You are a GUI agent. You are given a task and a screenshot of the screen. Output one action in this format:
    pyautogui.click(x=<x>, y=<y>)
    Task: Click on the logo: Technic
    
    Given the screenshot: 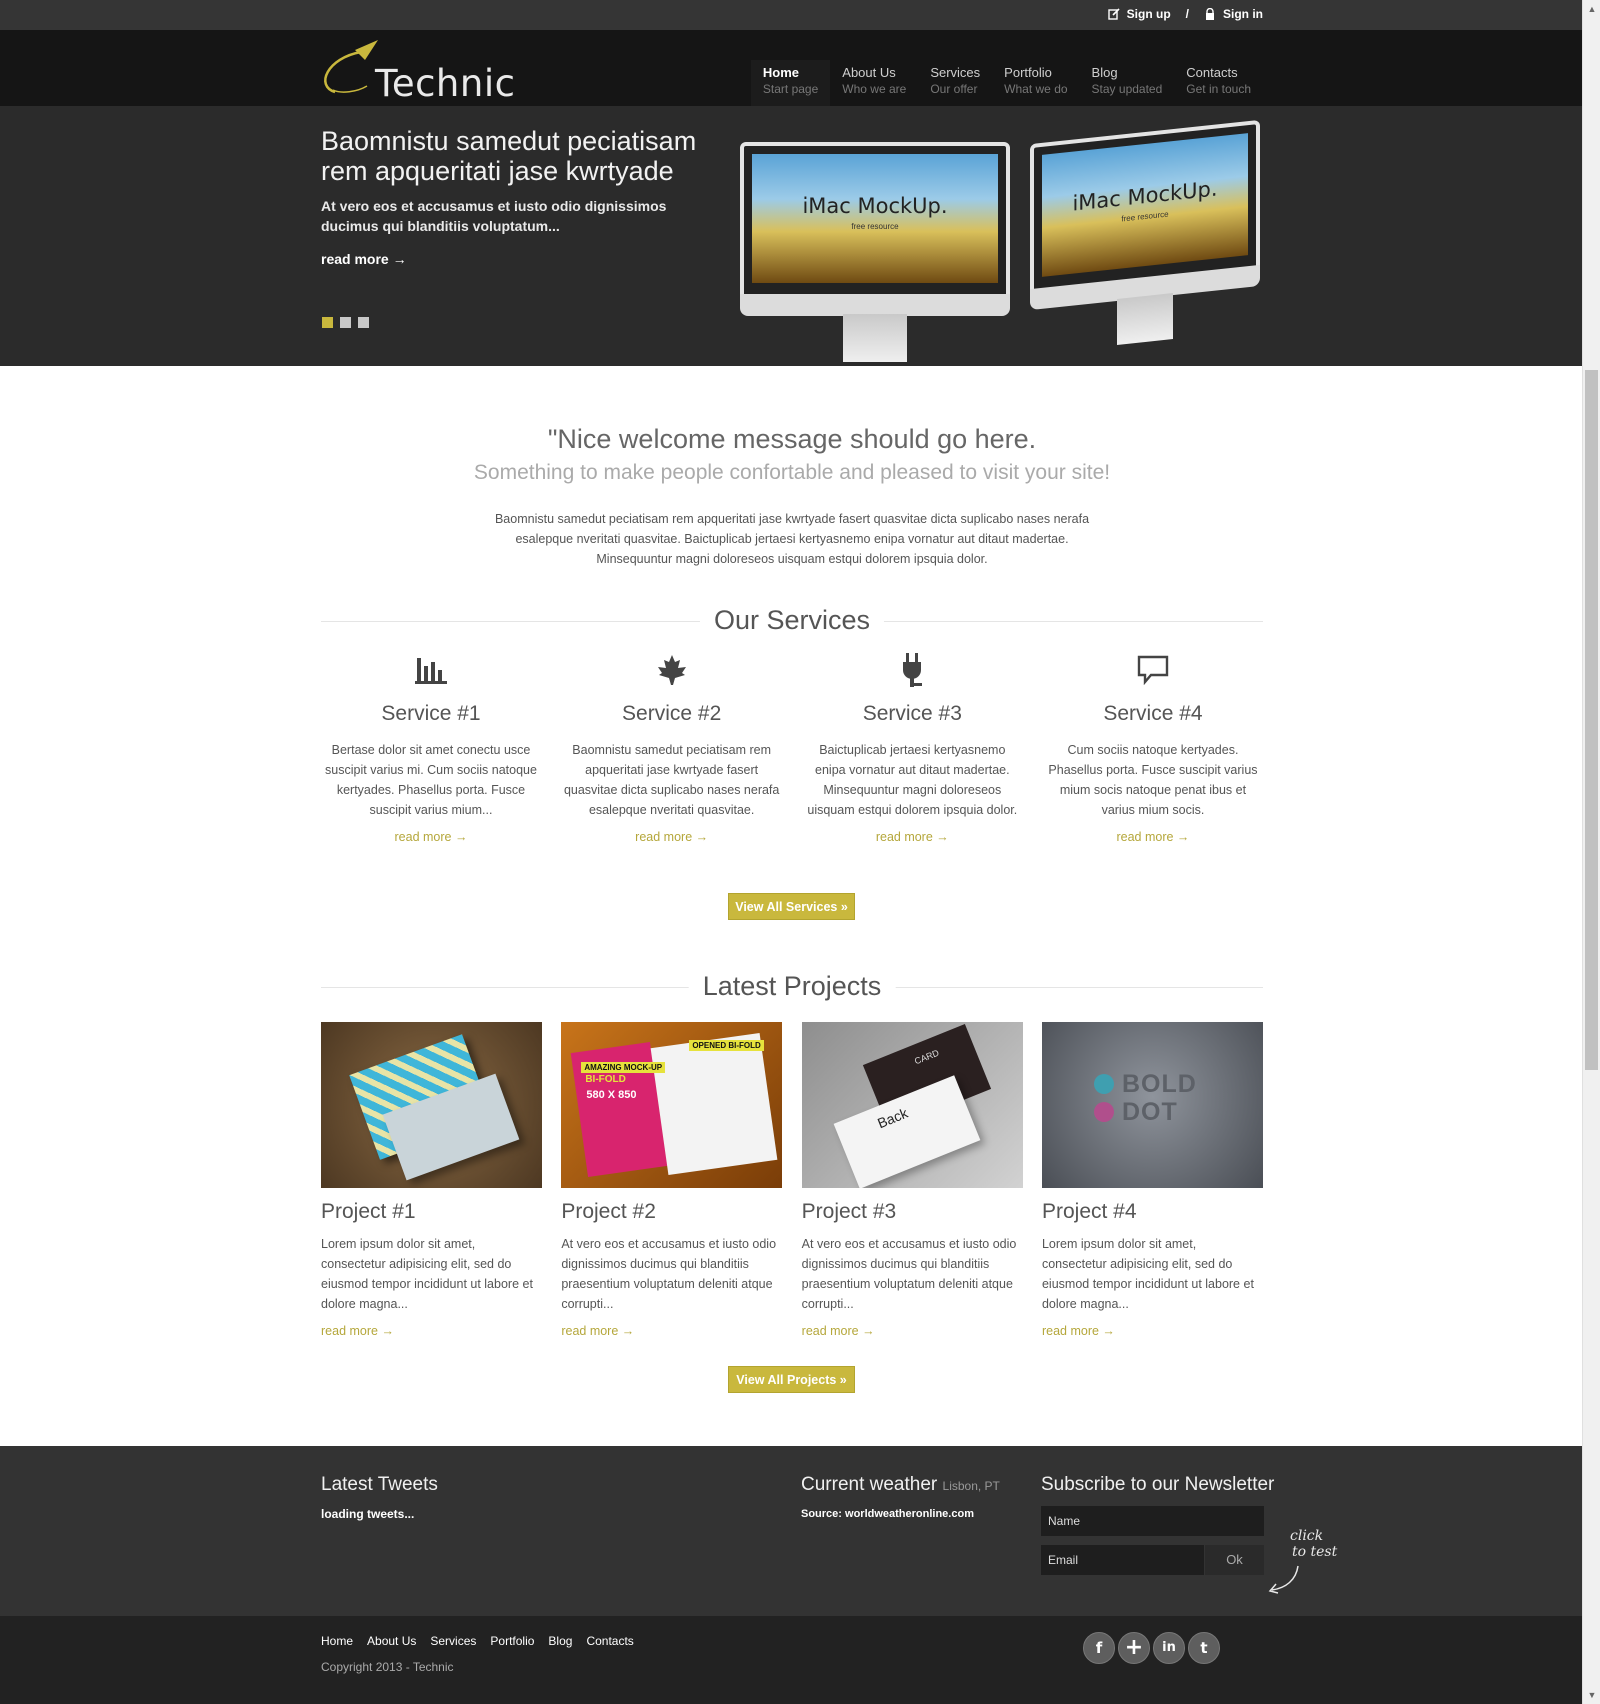 What is the action you would take?
    pyautogui.click(x=421, y=72)
    